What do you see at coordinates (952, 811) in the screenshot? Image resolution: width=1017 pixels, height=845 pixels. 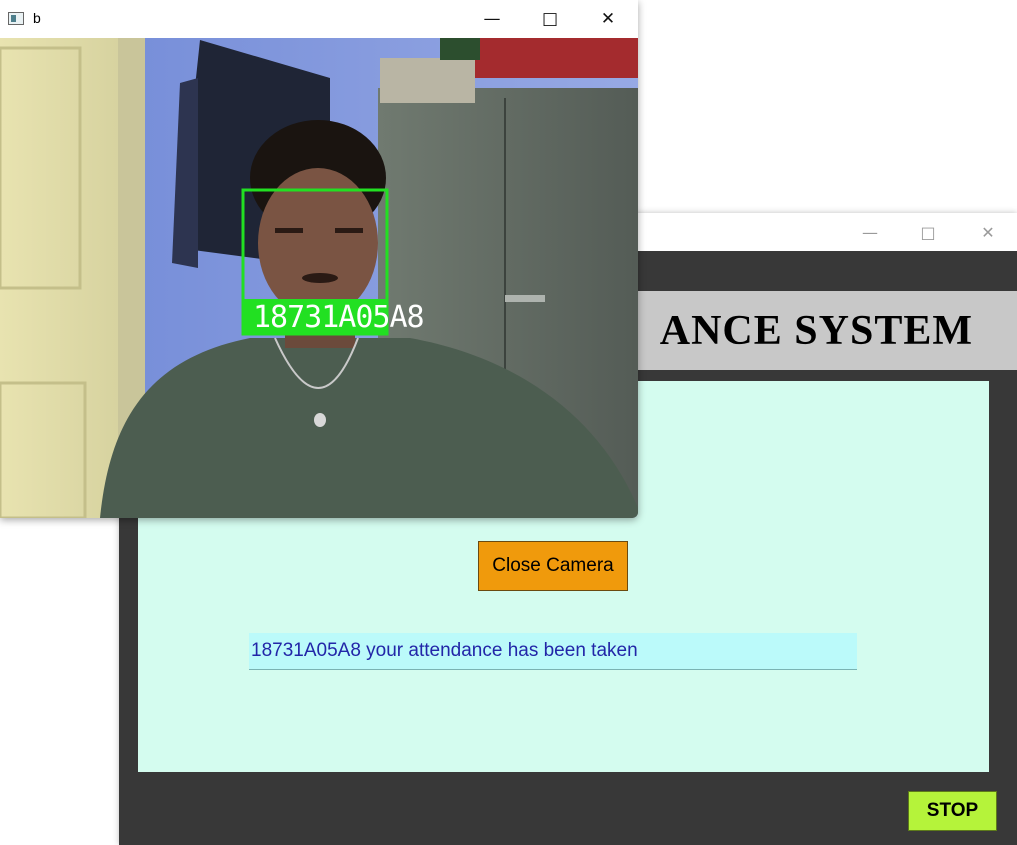 I see `stop-button: STOP` at bounding box center [952, 811].